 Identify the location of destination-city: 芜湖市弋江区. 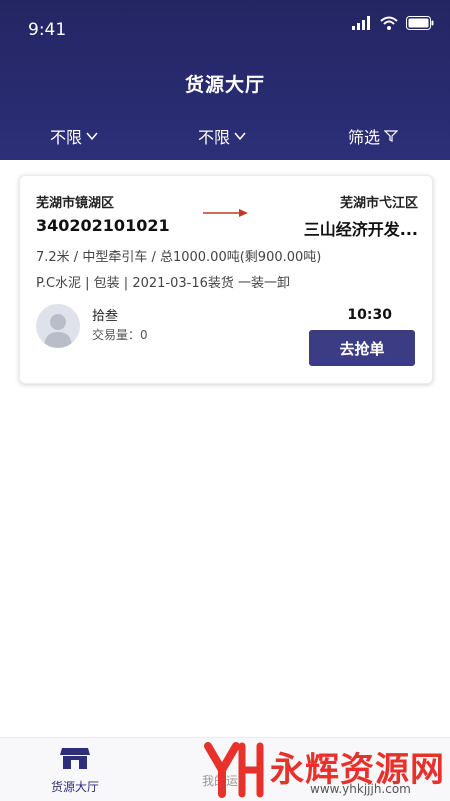
(378, 203).